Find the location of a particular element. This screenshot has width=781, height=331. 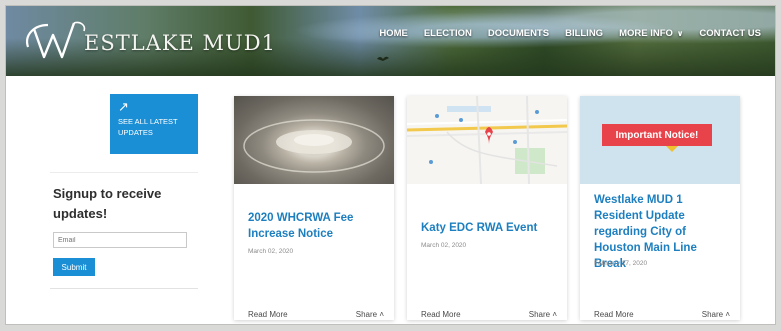

sidebar-divider is located at coordinates (124, 172).